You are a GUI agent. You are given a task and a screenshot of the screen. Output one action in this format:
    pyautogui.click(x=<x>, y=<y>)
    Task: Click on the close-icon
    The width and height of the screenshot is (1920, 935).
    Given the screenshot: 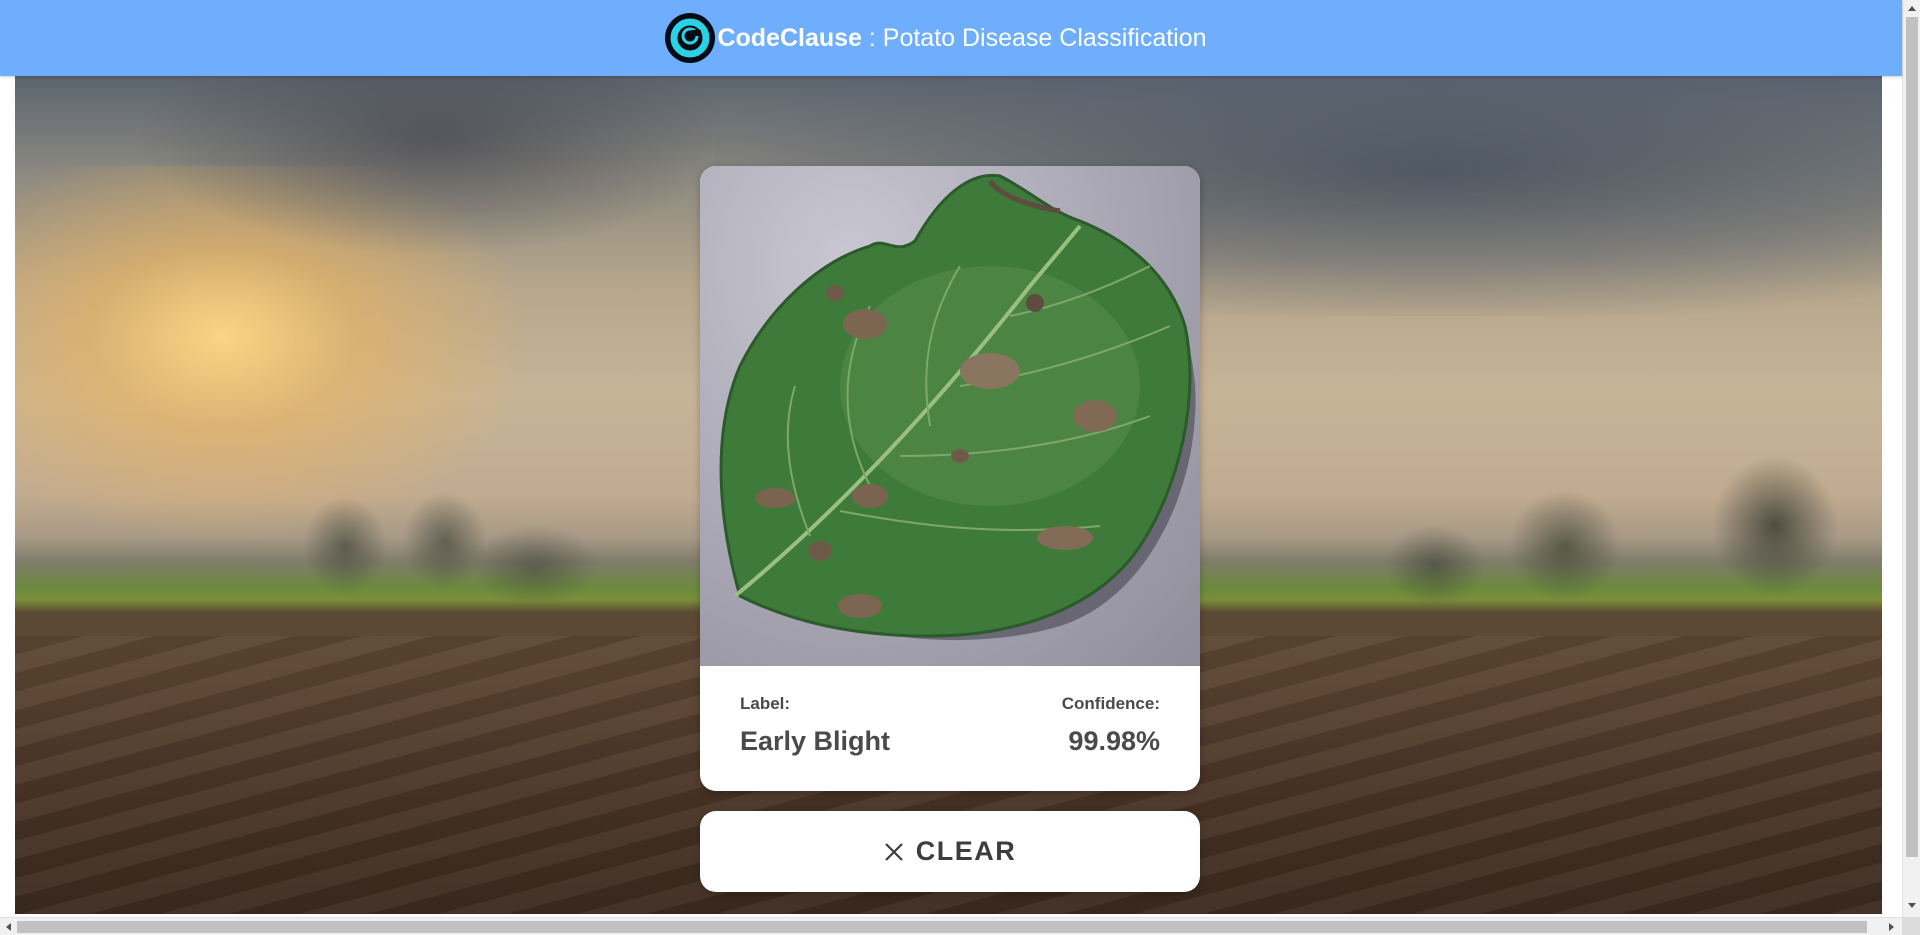 What is the action you would take?
    pyautogui.click(x=893, y=851)
    